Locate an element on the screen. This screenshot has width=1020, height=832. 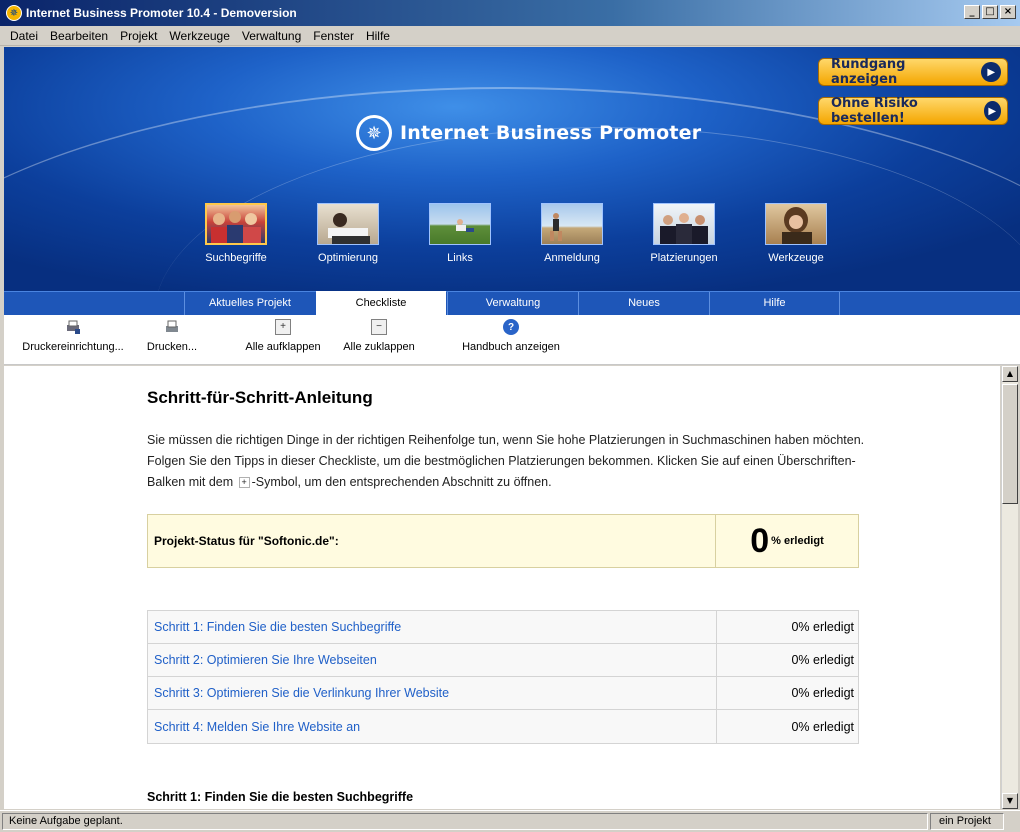
nav-links: Links is located at coordinates (460, 233).